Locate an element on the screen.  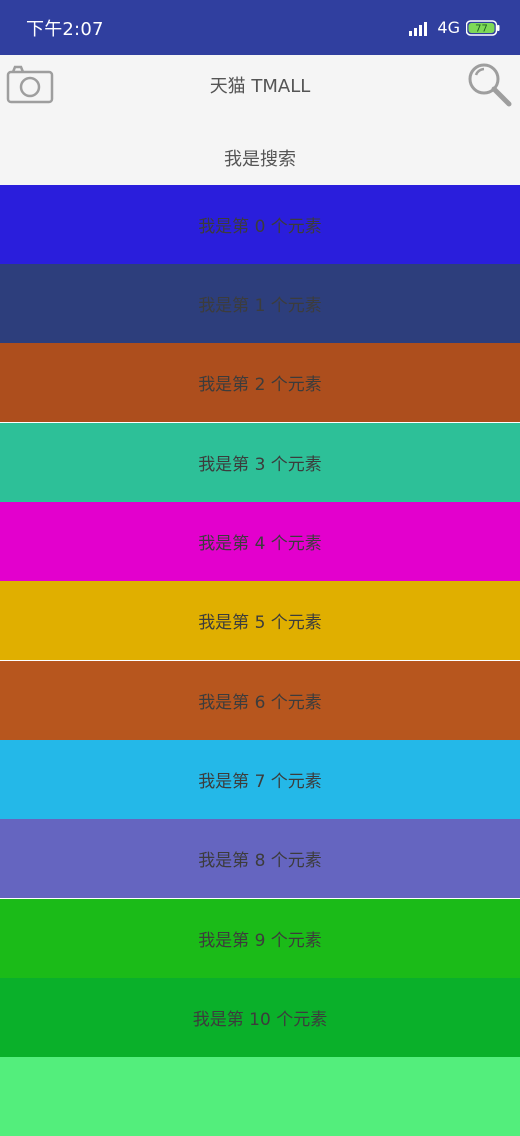
list-item: 我是第 8 个元素 is located at coordinates (260, 858).